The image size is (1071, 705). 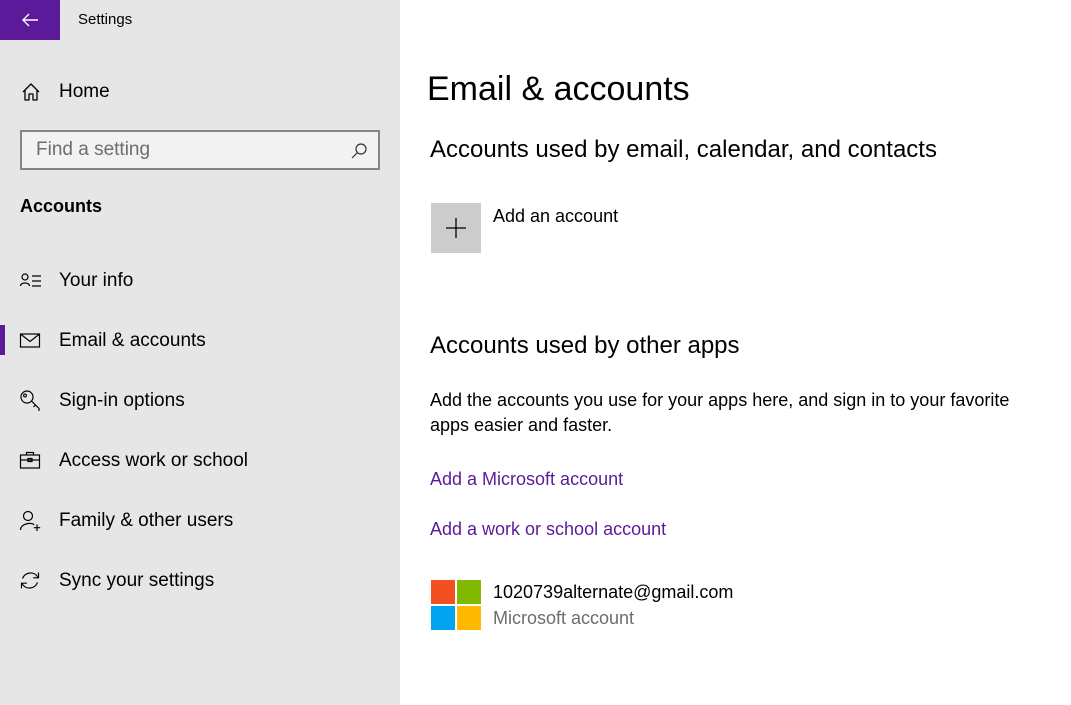 I want to click on logo-square-blue, so click(x=443, y=618).